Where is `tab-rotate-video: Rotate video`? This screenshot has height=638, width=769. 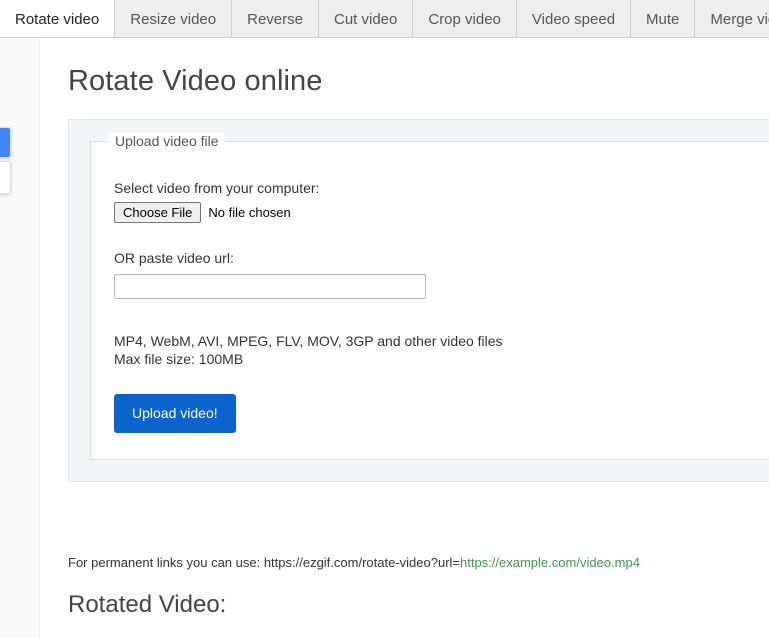 tab-rotate-video: Rotate video is located at coordinates (58, 18).